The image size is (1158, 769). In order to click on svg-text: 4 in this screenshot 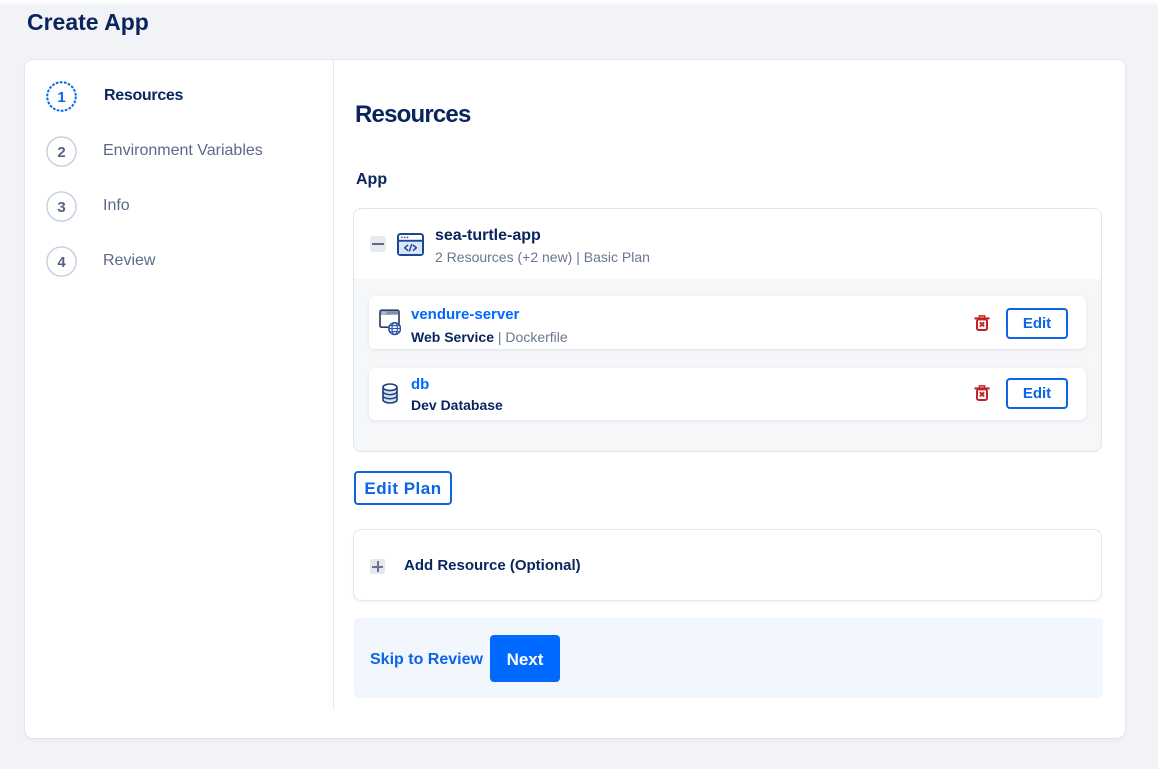, I will do `click(61, 262)`.